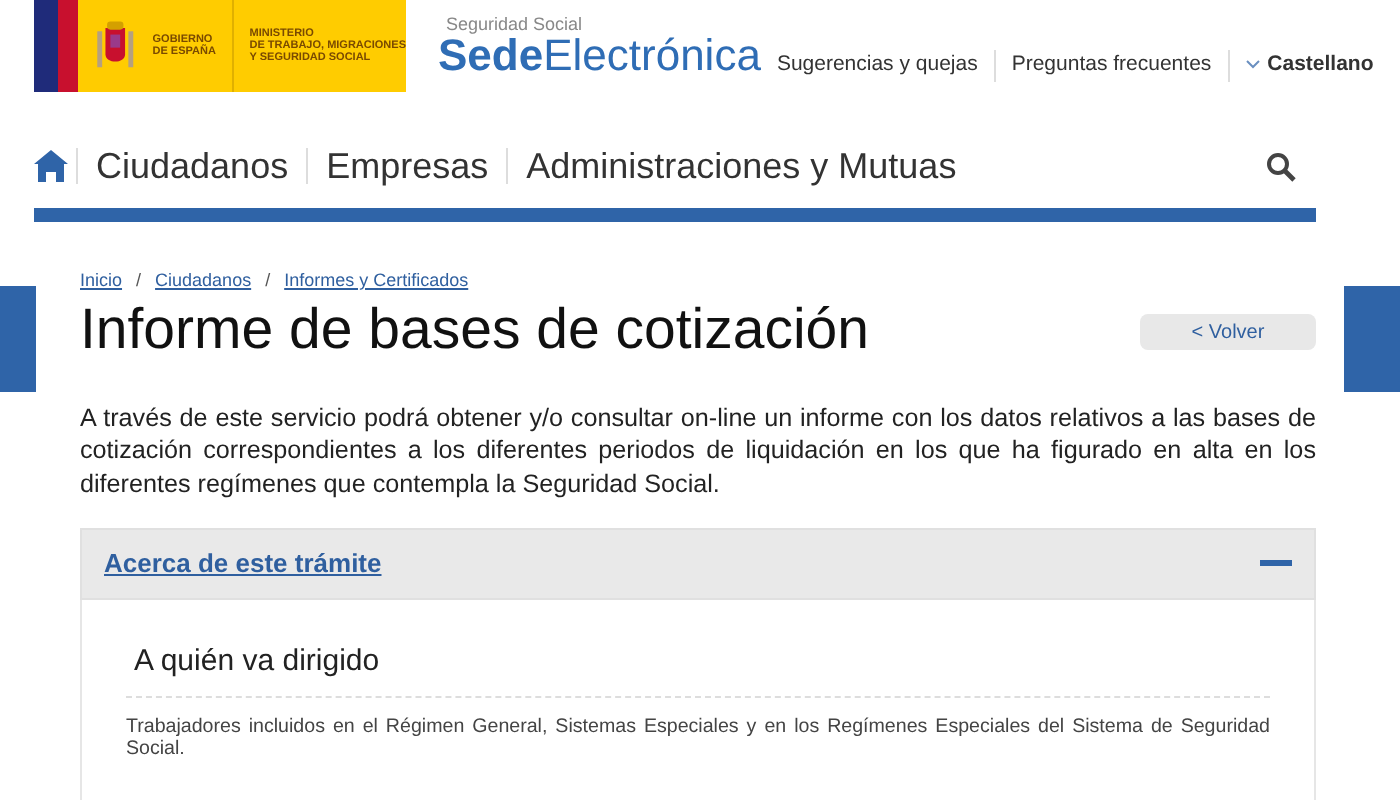 The width and height of the screenshot is (1400, 800). Describe the element at coordinates (698, 669) in the screenshot. I see `section-heading: A quién va dirigido` at that location.